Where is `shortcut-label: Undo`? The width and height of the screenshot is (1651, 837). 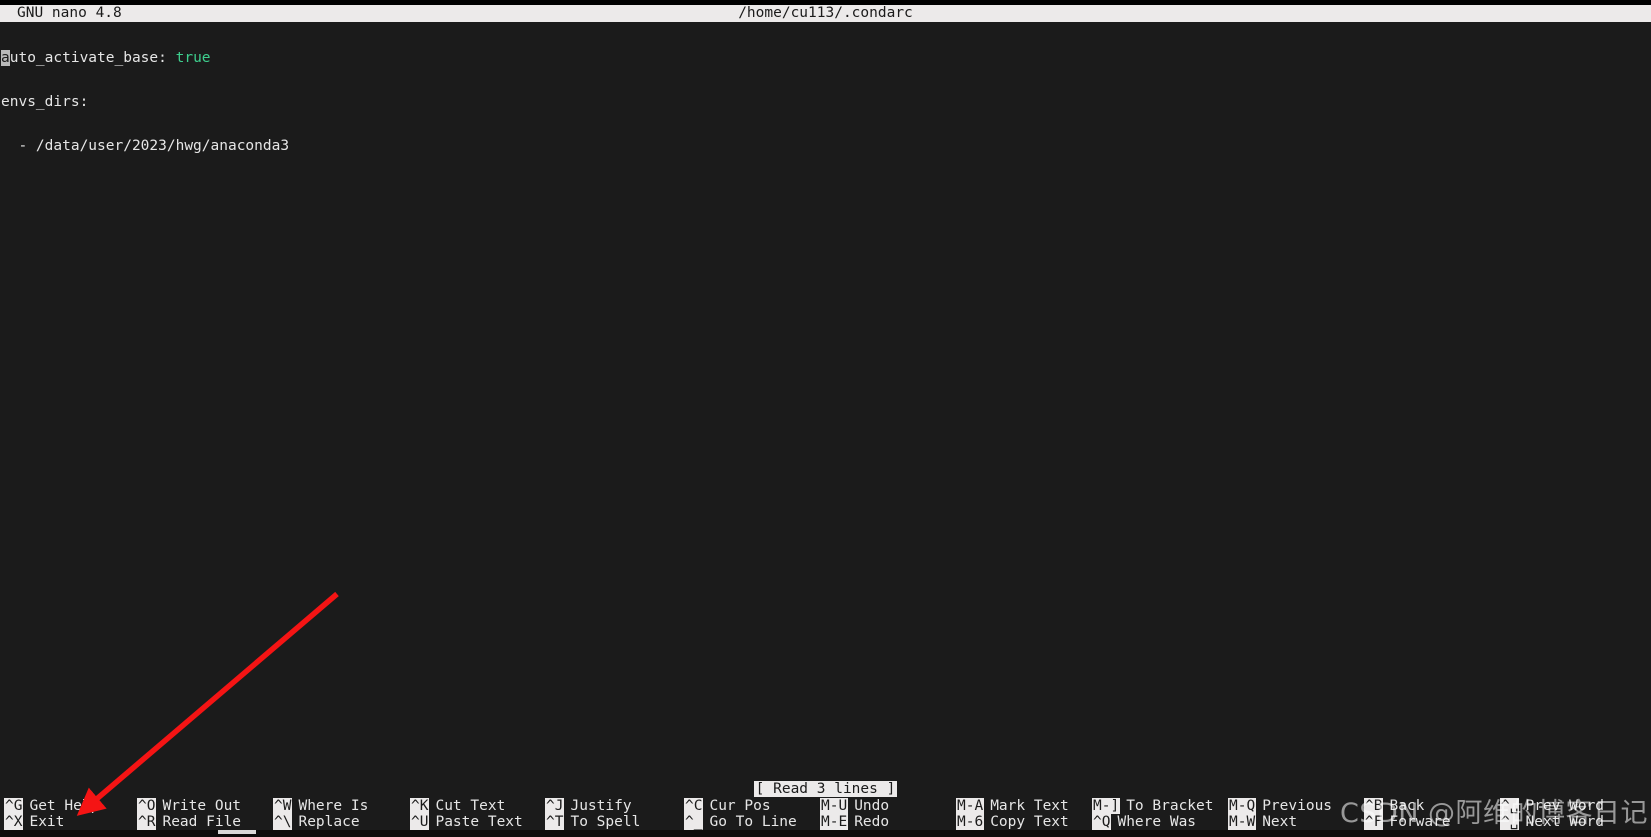
shortcut-label: Undo is located at coordinates (872, 806).